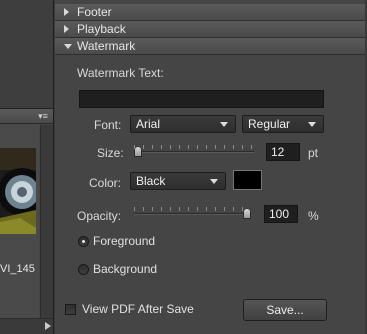 Image resolution: width=367 pixels, height=334 pixels. Describe the element at coordinates (68, 46) in the screenshot. I see `collapse-triangle-icon` at that location.